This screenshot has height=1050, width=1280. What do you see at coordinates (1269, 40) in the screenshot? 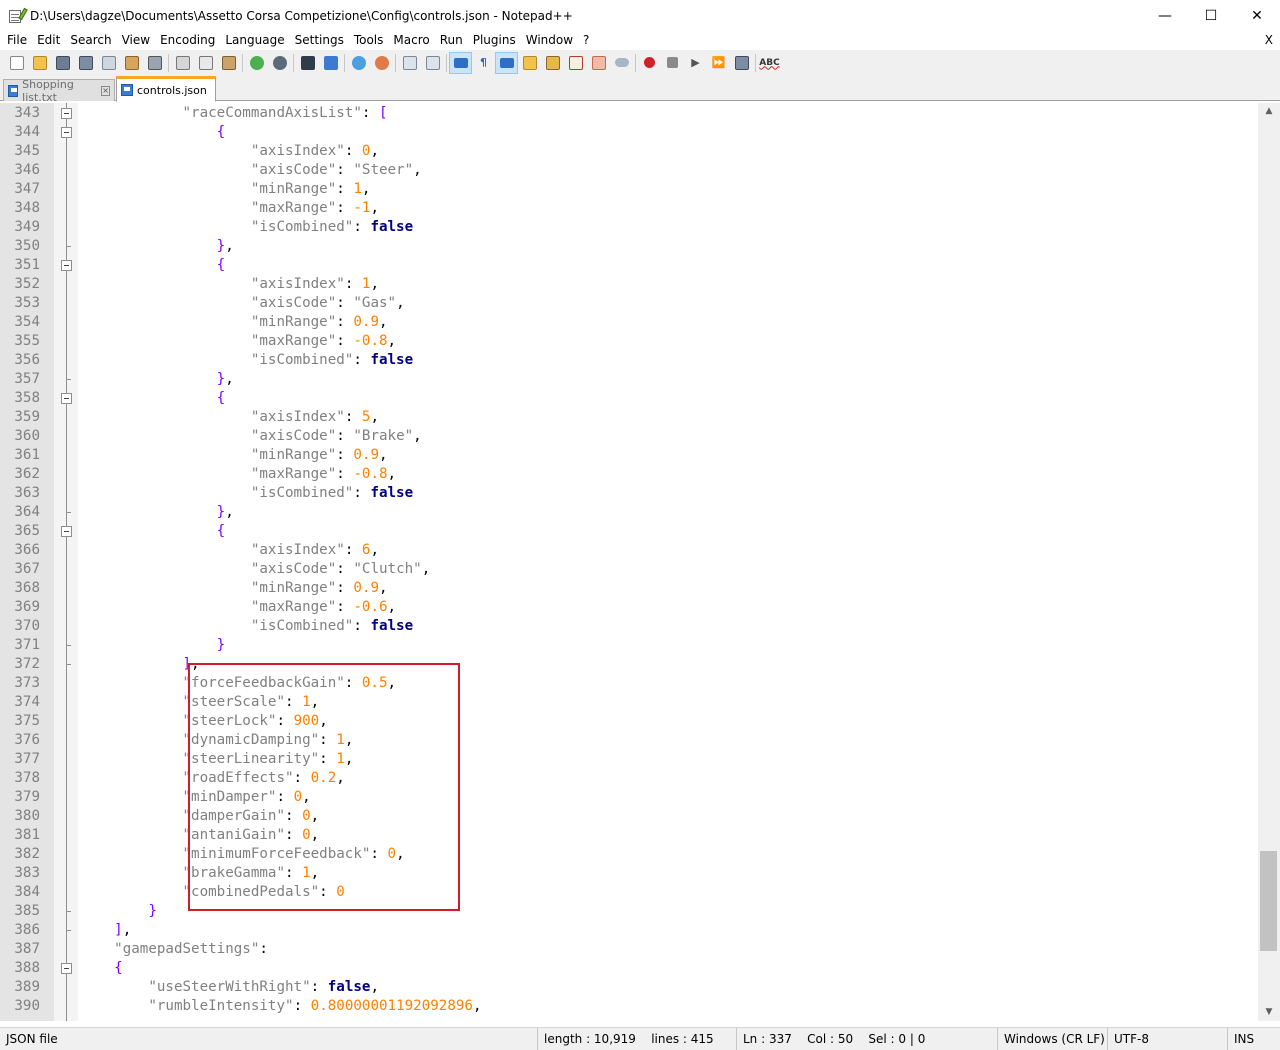
I see `close-document-button: X` at bounding box center [1269, 40].